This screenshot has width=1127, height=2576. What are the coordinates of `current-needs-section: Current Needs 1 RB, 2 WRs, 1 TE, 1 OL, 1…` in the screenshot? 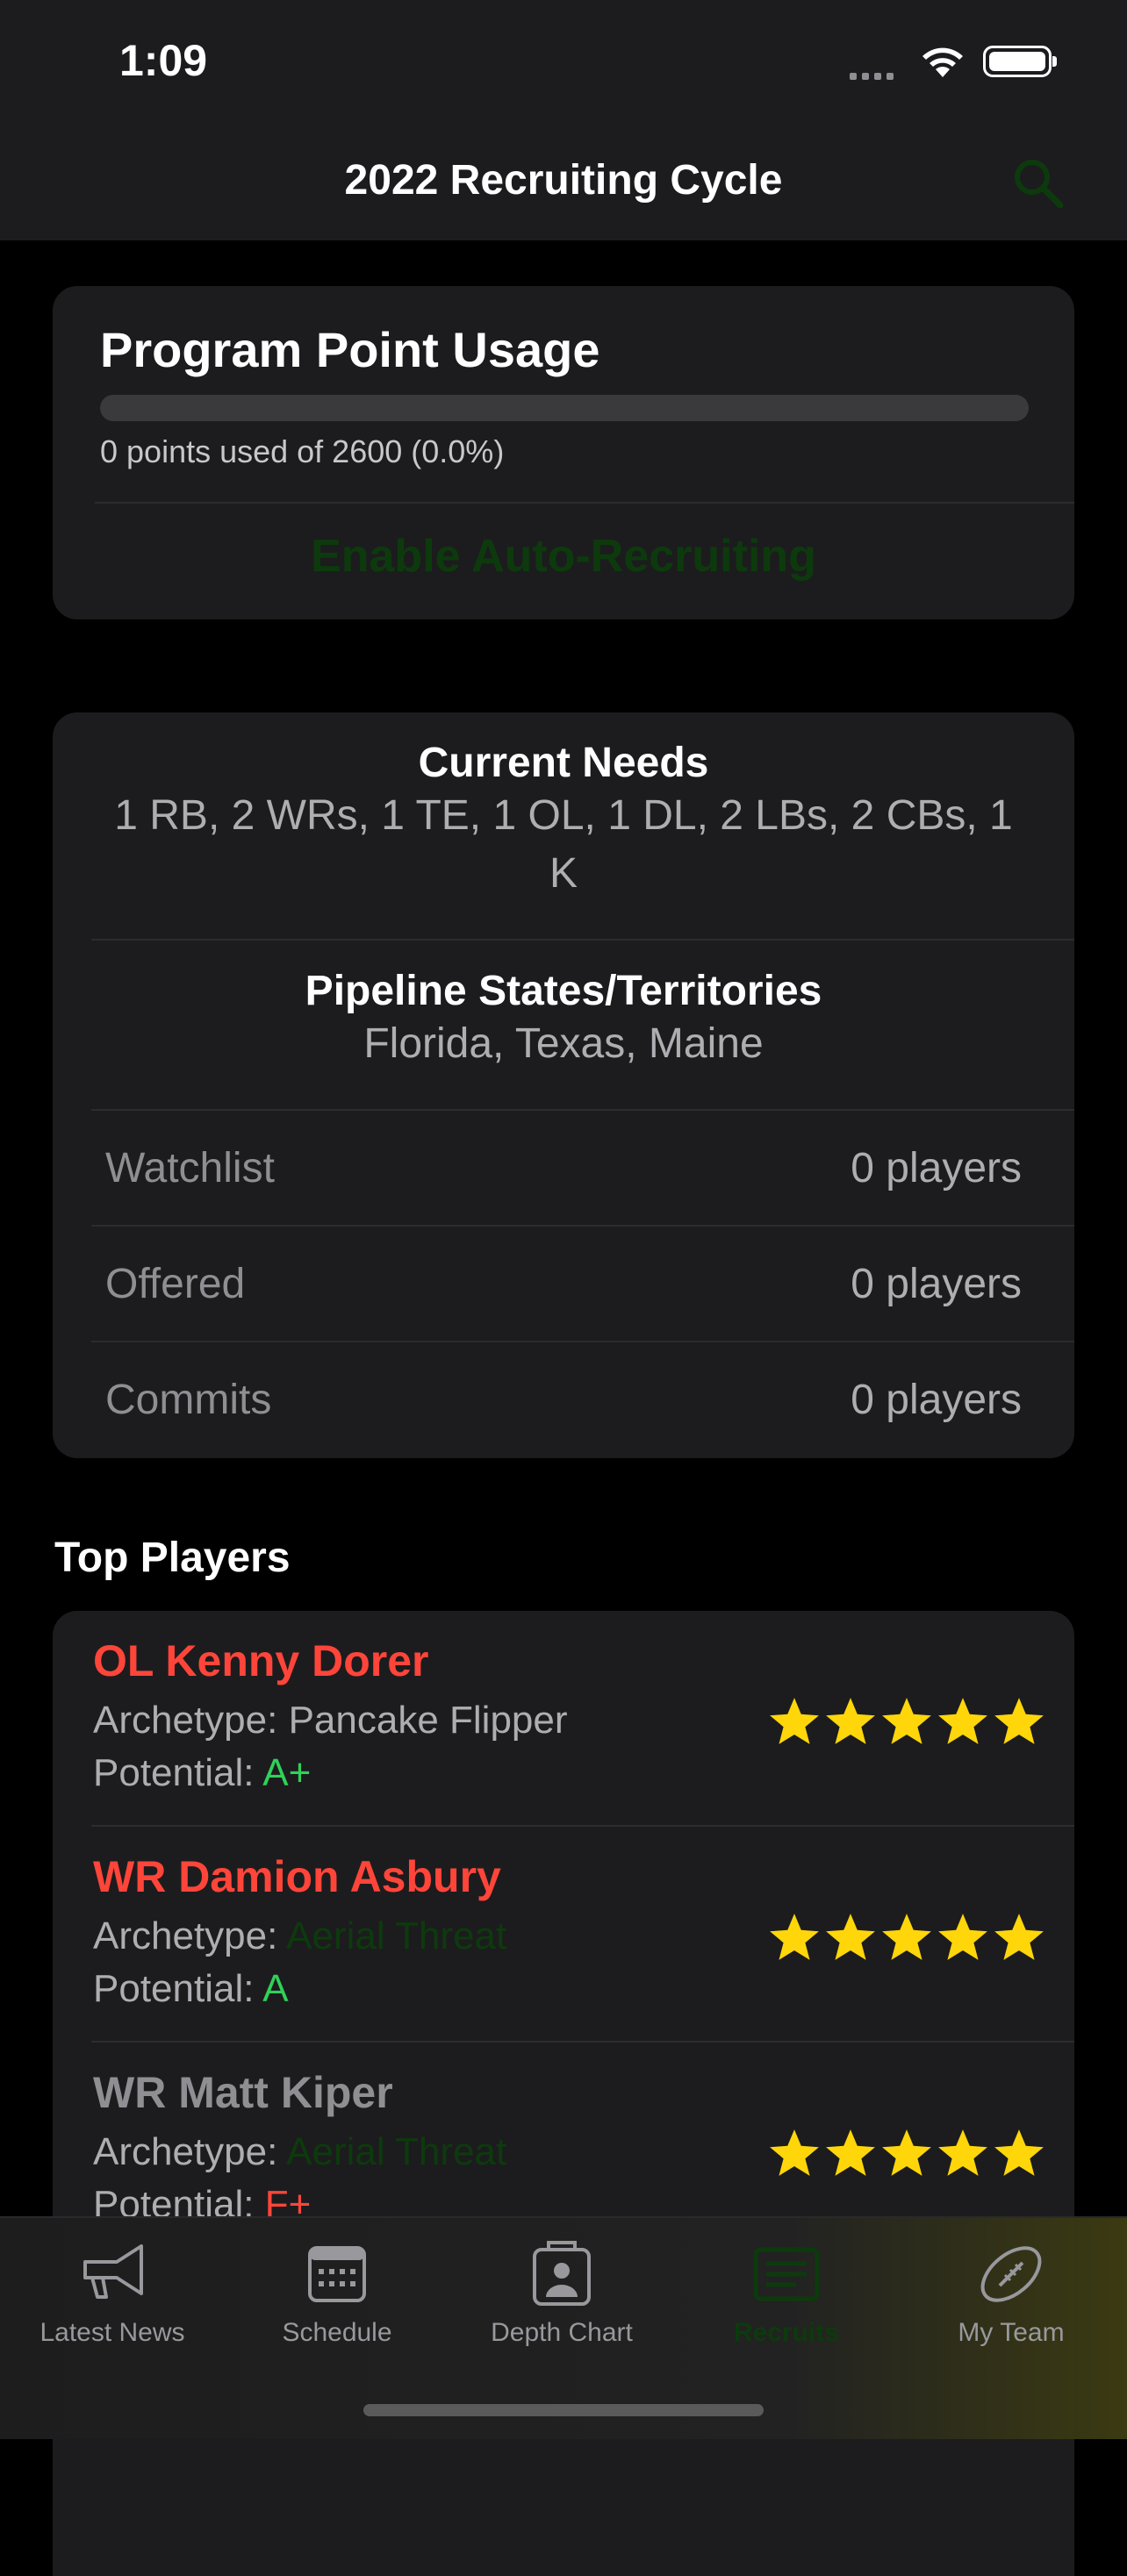 It's located at (563, 821).